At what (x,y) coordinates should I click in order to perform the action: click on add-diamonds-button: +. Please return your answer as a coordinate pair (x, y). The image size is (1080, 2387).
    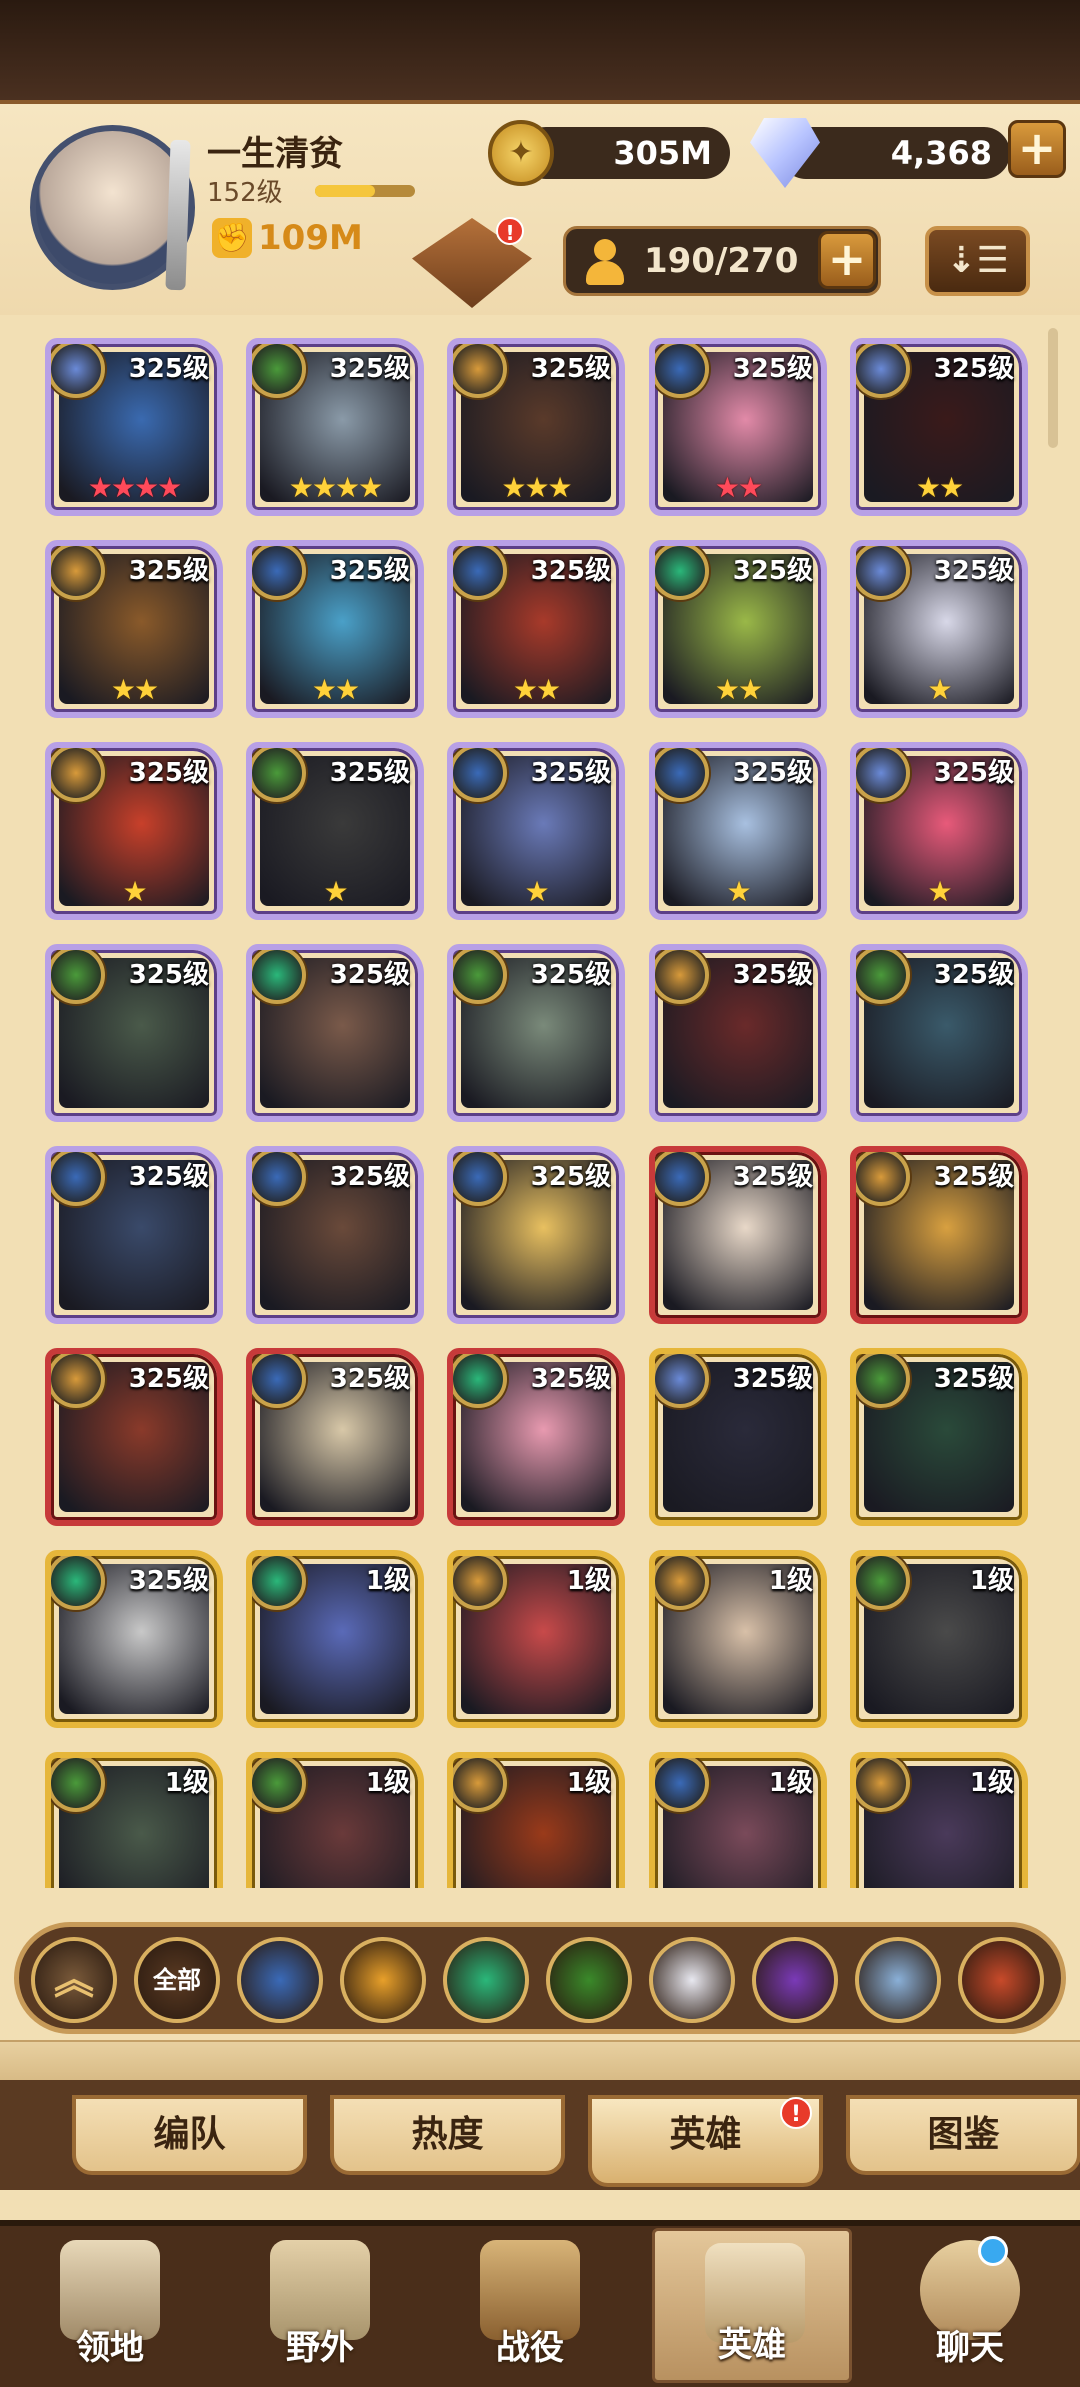
    Looking at the image, I should click on (1037, 149).